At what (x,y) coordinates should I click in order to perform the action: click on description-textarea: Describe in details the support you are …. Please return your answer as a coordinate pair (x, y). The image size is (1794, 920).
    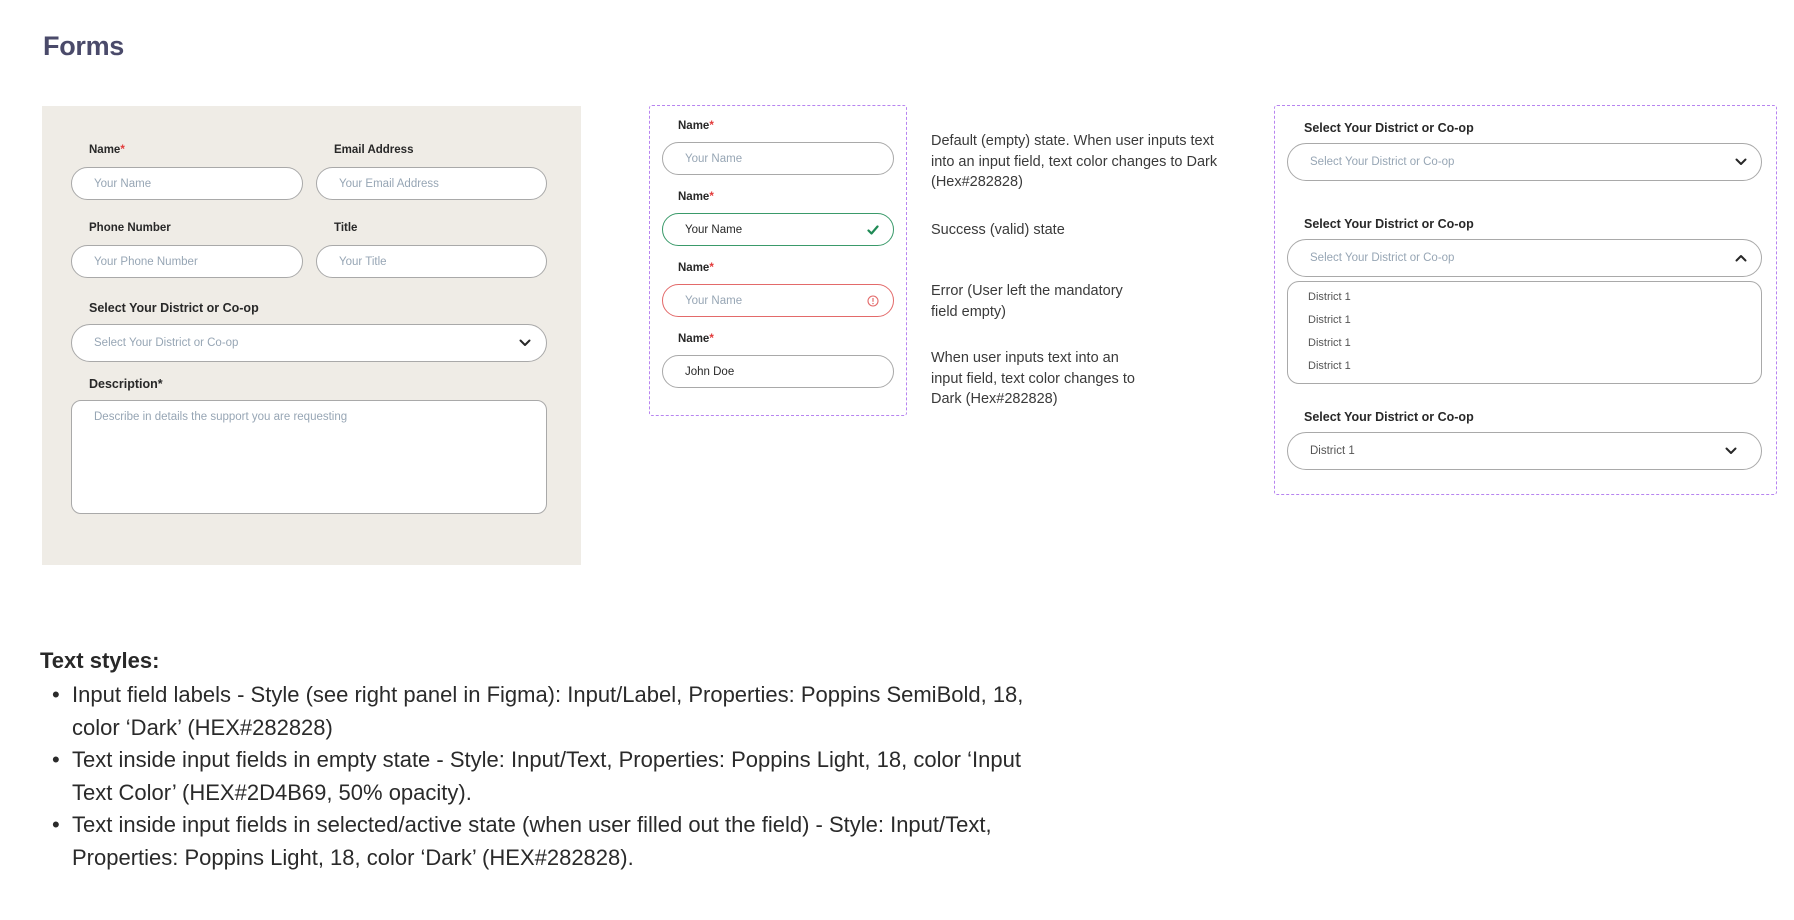
    Looking at the image, I should click on (309, 457).